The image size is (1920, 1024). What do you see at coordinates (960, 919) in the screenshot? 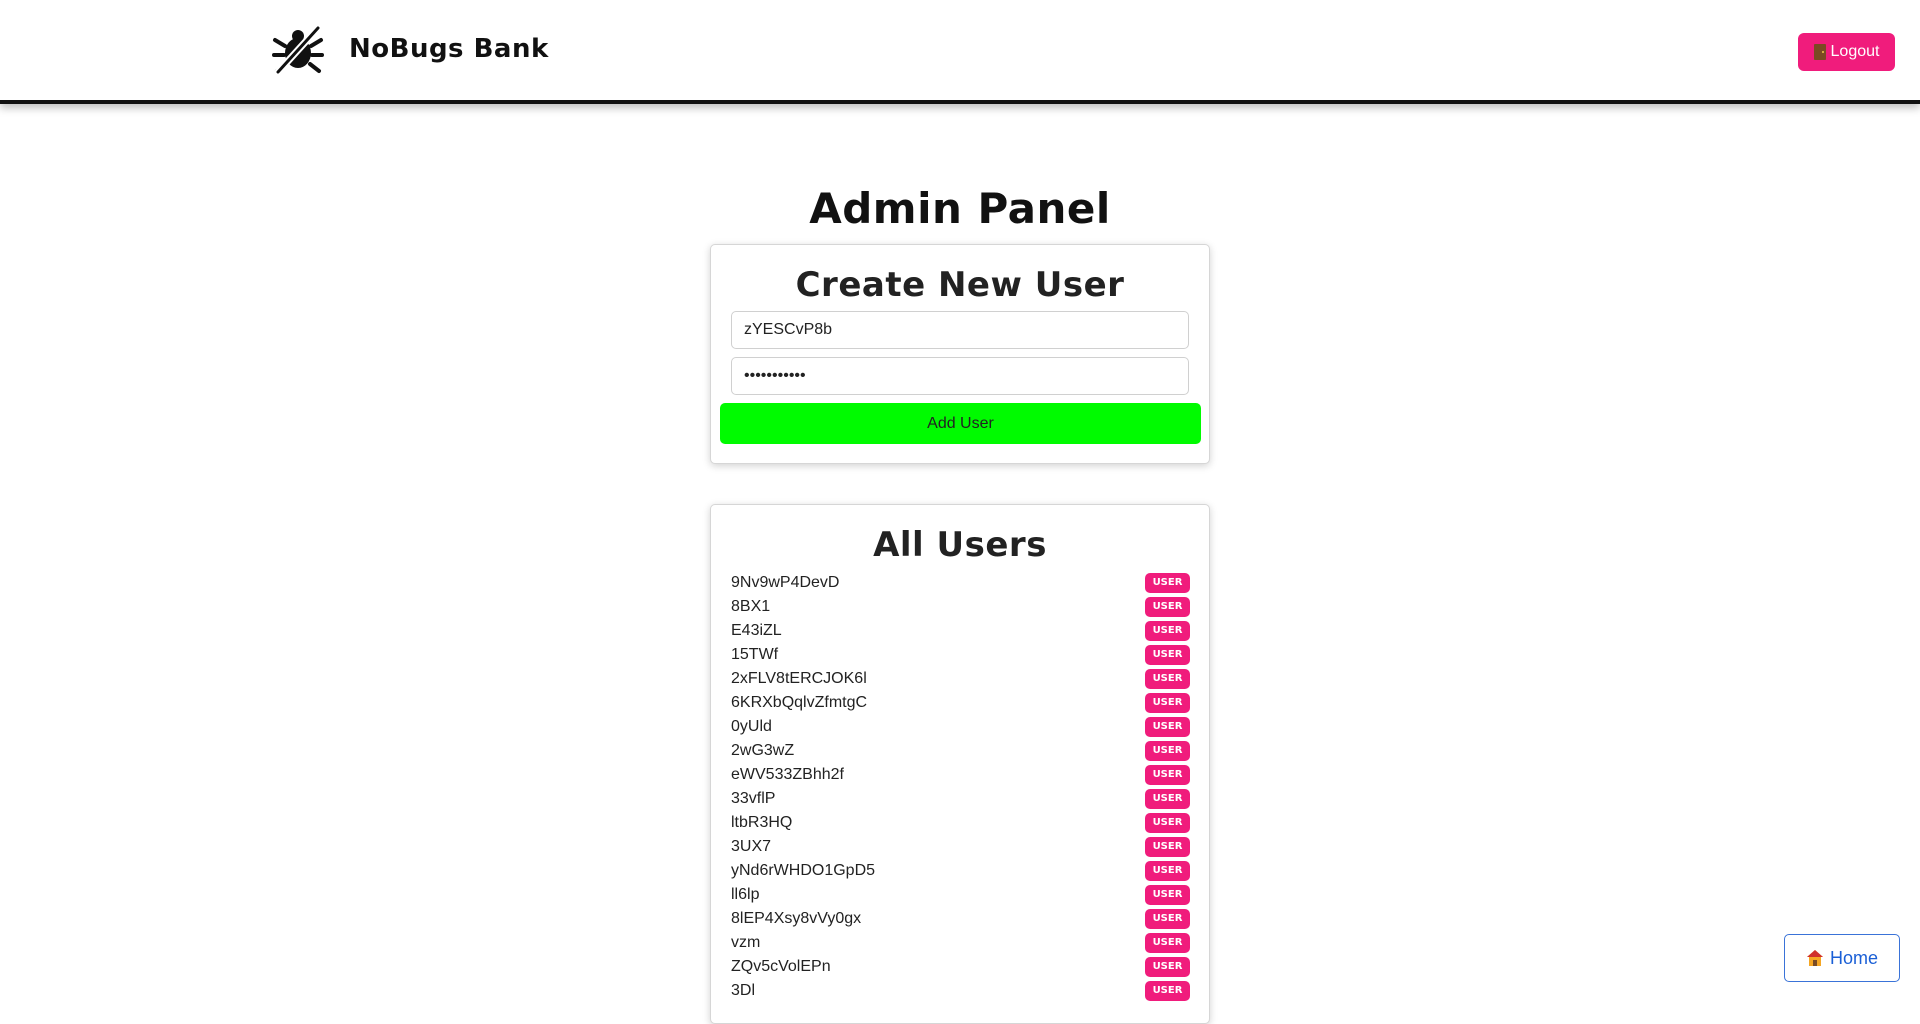
I see `user-row: 8lEP4Xsy8vVy0gx USER` at bounding box center [960, 919].